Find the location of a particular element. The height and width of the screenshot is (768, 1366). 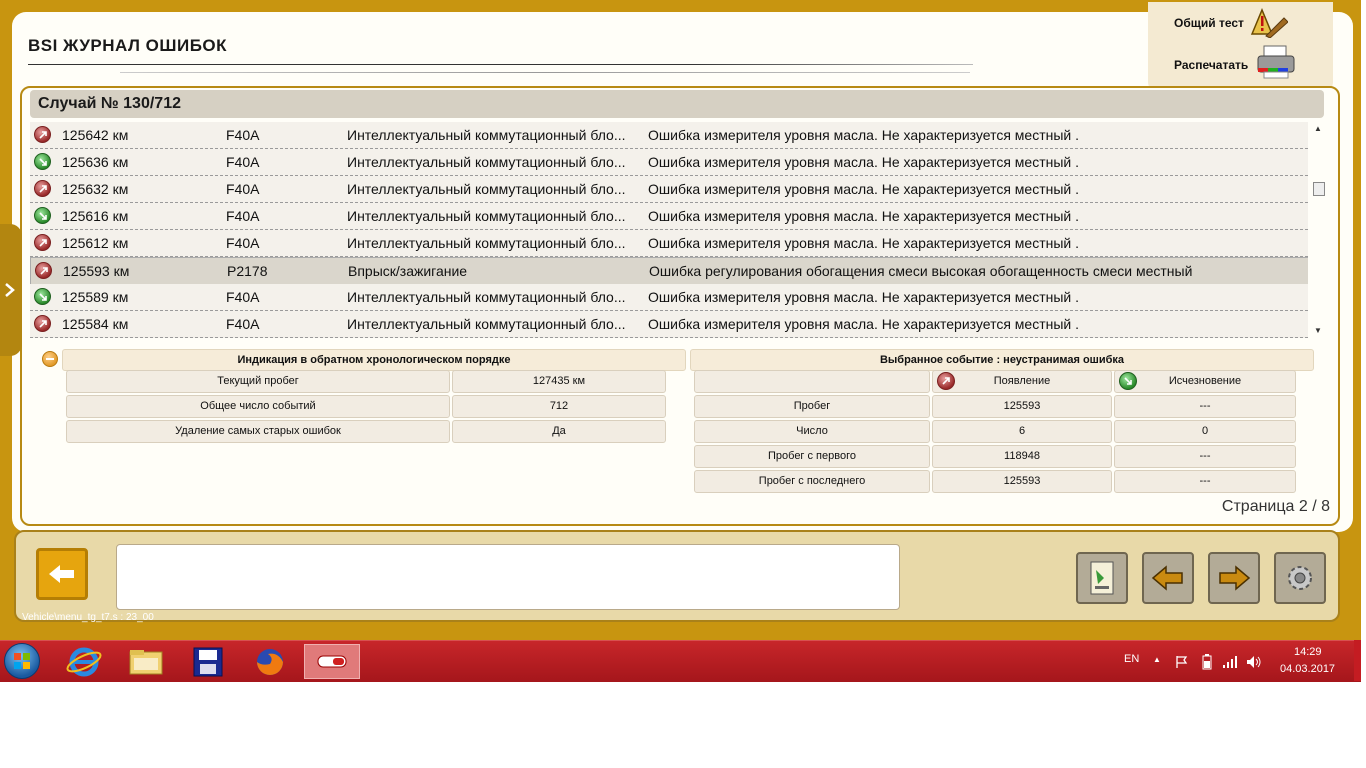

side-expand-tab is located at coordinates (11, 290).